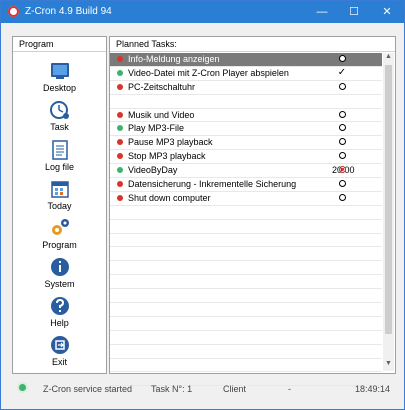 The width and height of the screenshot is (405, 410). Describe the element at coordinates (387, 12) in the screenshot. I see `close-button: ✕` at that location.